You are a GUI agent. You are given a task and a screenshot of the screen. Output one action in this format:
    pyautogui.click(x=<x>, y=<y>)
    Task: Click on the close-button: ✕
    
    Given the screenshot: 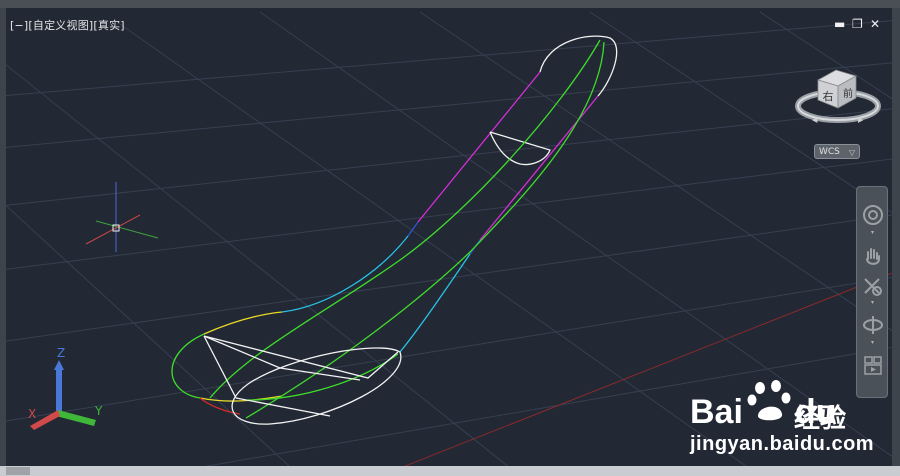 What is the action you would take?
    pyautogui.click(x=875, y=24)
    